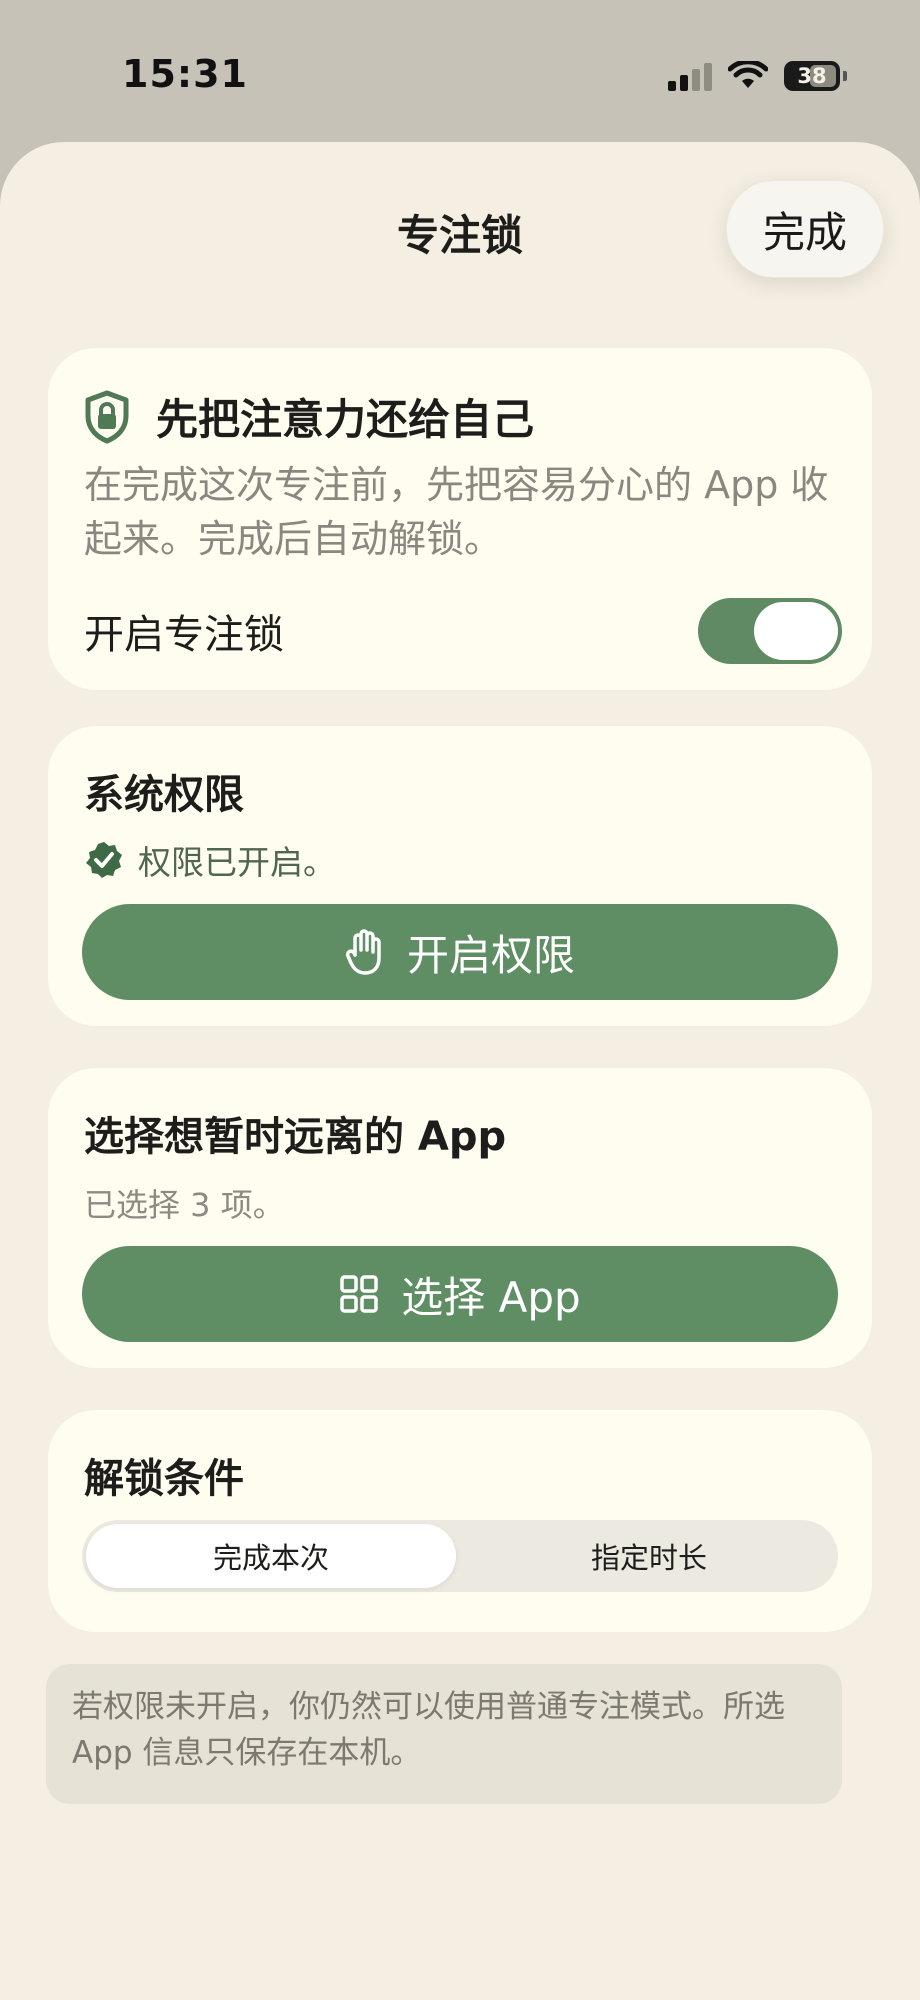  What do you see at coordinates (463, 631) in the screenshot?
I see `focus-lock-toggle-row: 开启专注锁` at bounding box center [463, 631].